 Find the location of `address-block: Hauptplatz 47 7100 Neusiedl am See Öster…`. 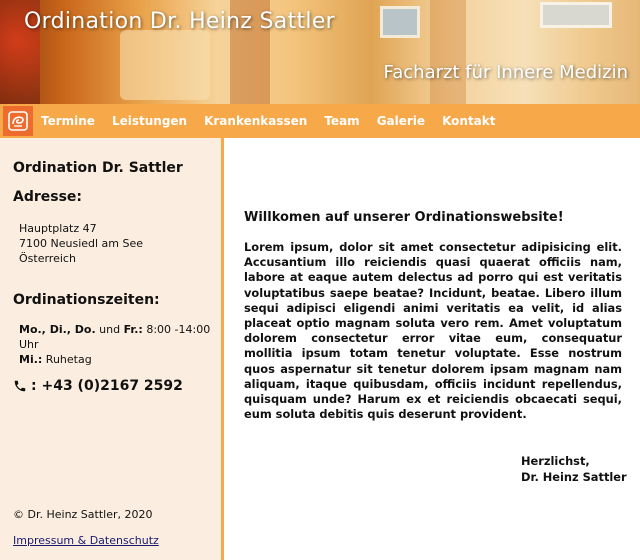

address-block: Hauptplatz 47 7100 Neusiedl am See Öster… is located at coordinates (81, 243).